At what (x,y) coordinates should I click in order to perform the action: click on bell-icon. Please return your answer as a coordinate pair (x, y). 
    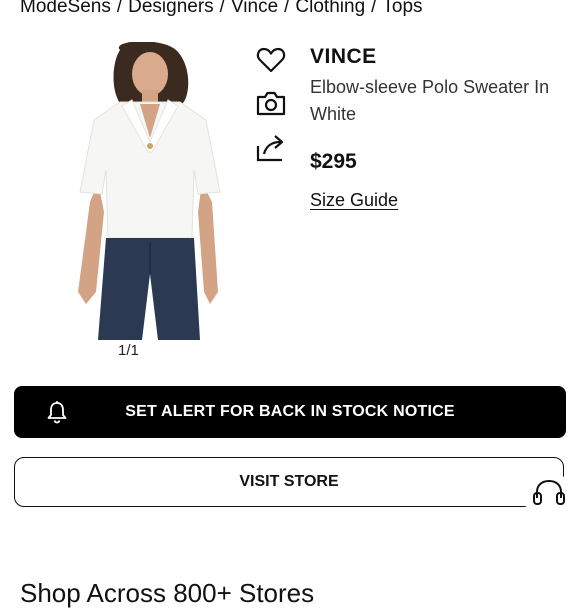
    Looking at the image, I should click on (57, 412).